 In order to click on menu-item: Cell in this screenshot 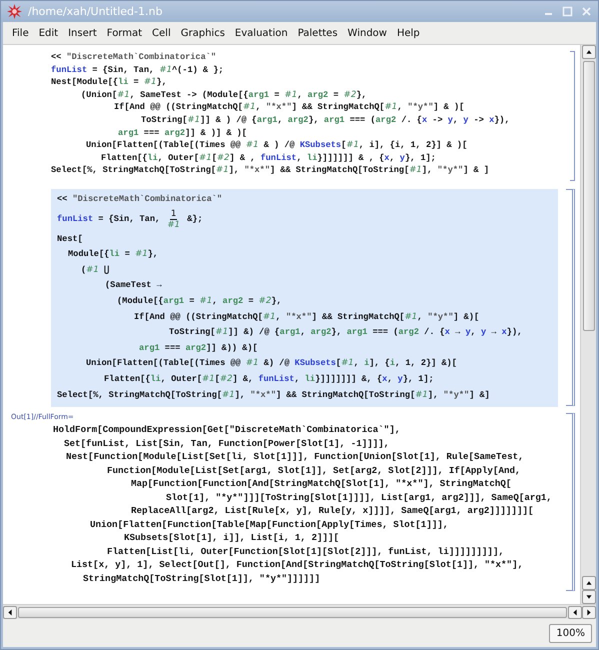, I will do `click(161, 33)`.